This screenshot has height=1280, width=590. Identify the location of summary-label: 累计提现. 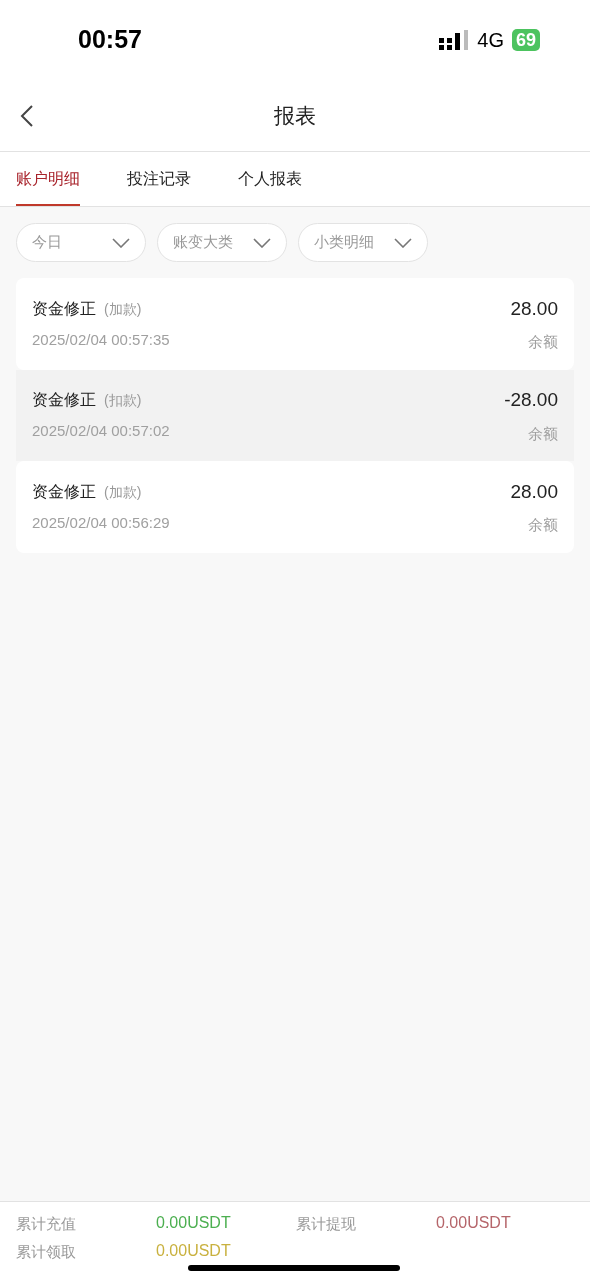
(326, 1224).